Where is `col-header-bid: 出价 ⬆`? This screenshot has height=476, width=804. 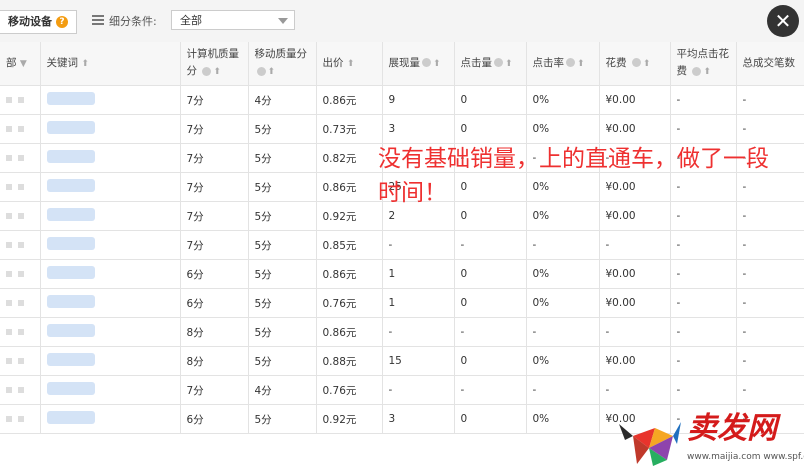 col-header-bid: 出价 ⬆ is located at coordinates (349, 64).